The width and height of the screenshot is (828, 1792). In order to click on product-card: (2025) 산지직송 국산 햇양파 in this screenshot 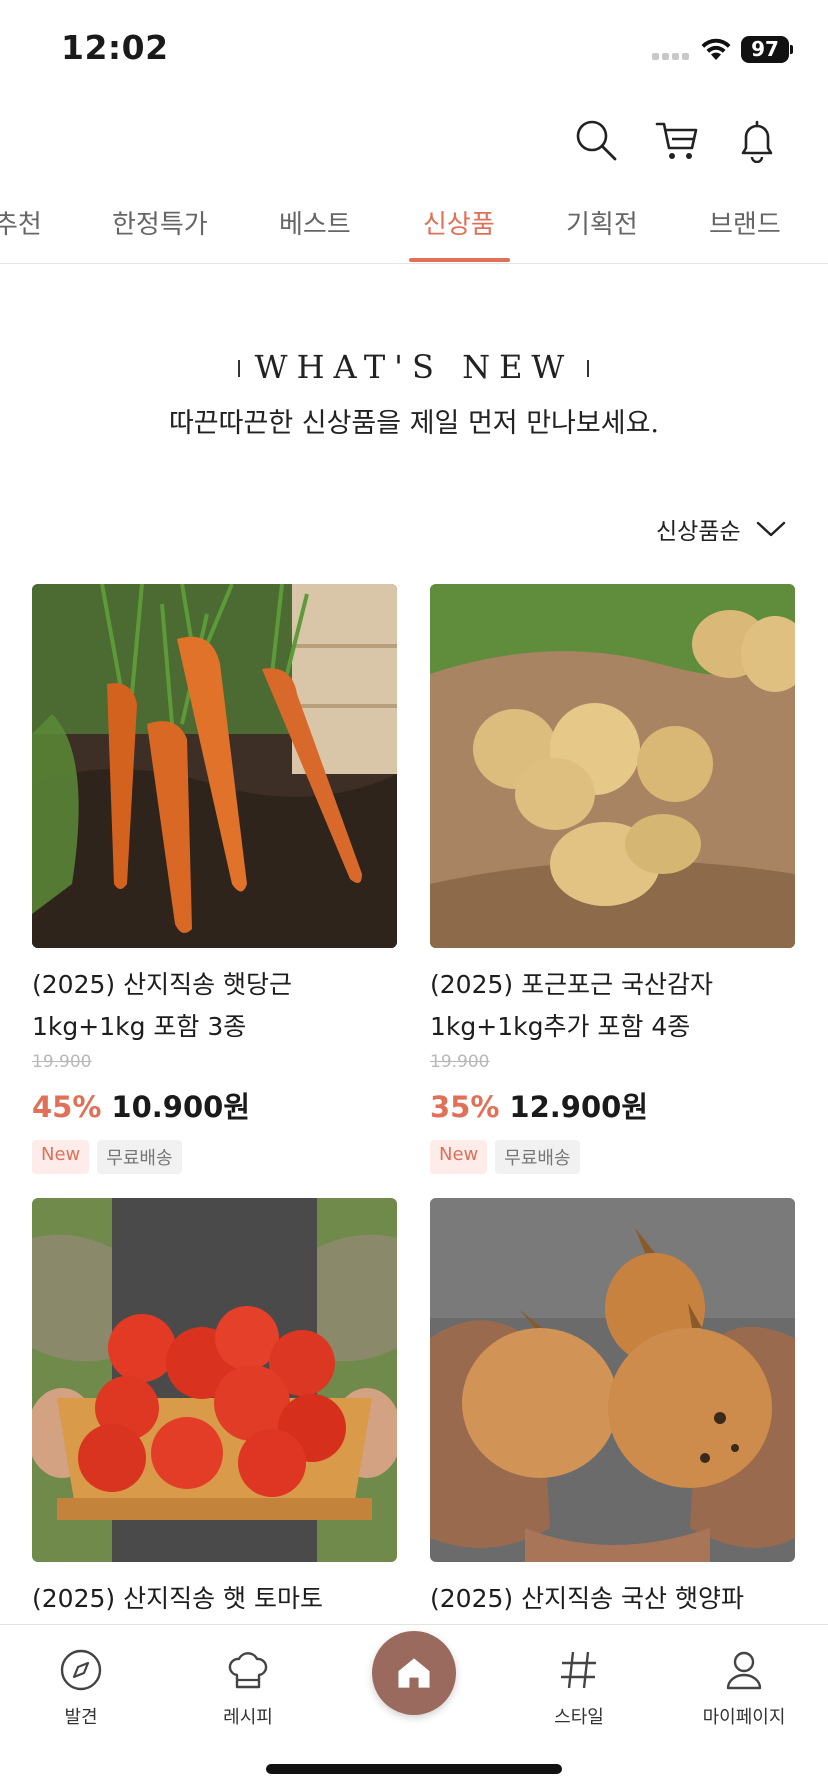, I will do `click(612, 1409)`.